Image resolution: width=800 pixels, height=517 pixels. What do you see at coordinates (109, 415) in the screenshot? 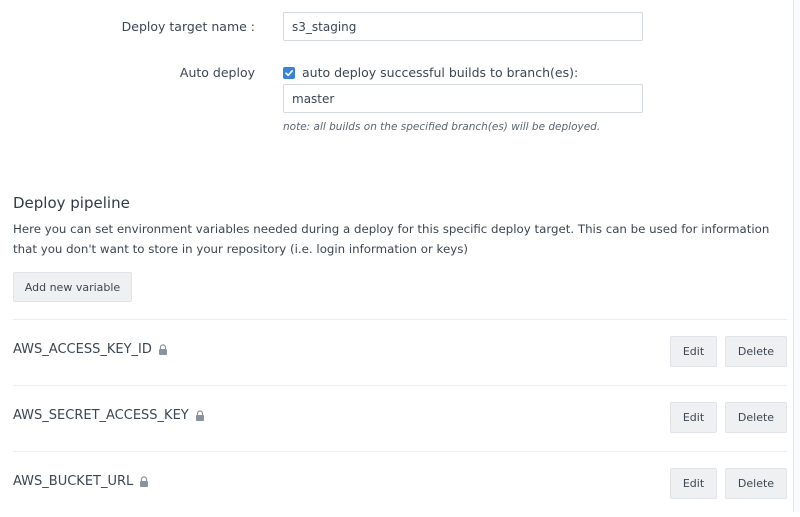
I see `variable-name: AWS_SECRET_ACCESS_KEY` at bounding box center [109, 415].